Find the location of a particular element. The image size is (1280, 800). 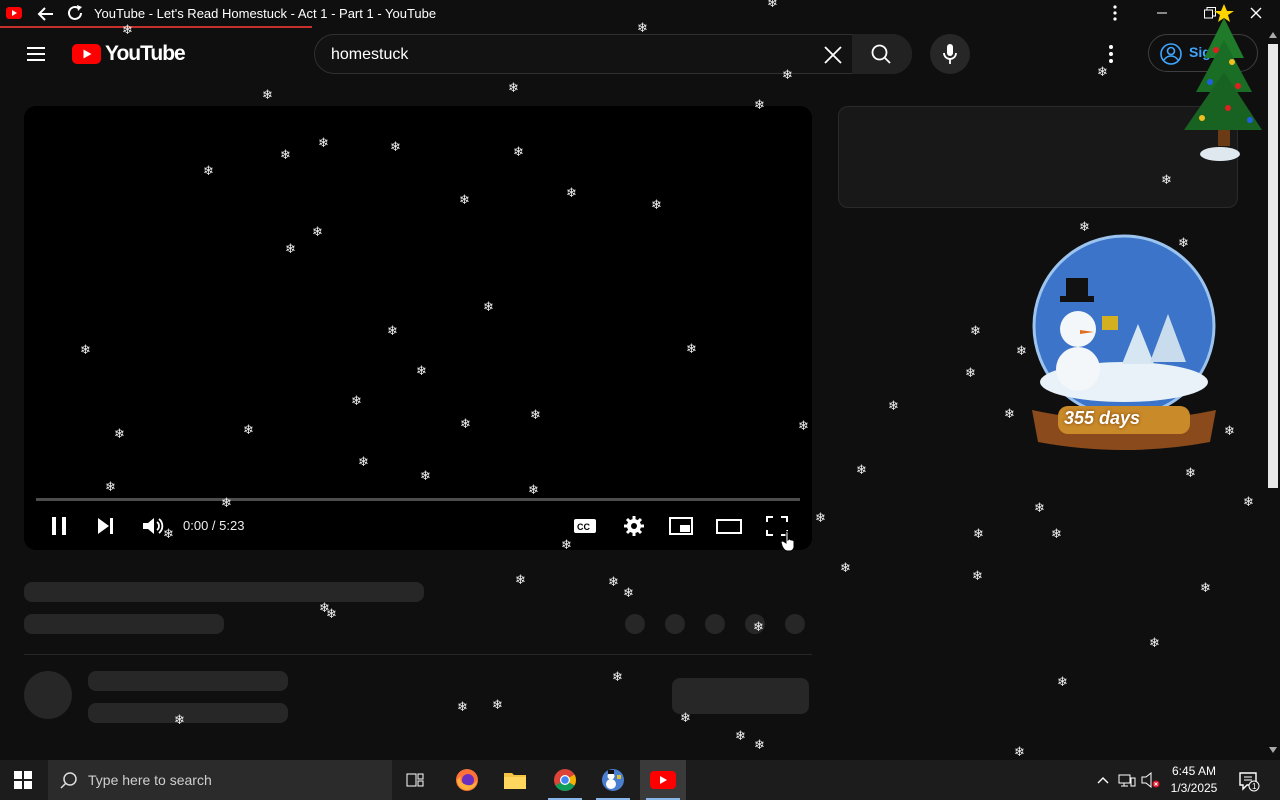

scrollbar is located at coordinates (1273, 394).